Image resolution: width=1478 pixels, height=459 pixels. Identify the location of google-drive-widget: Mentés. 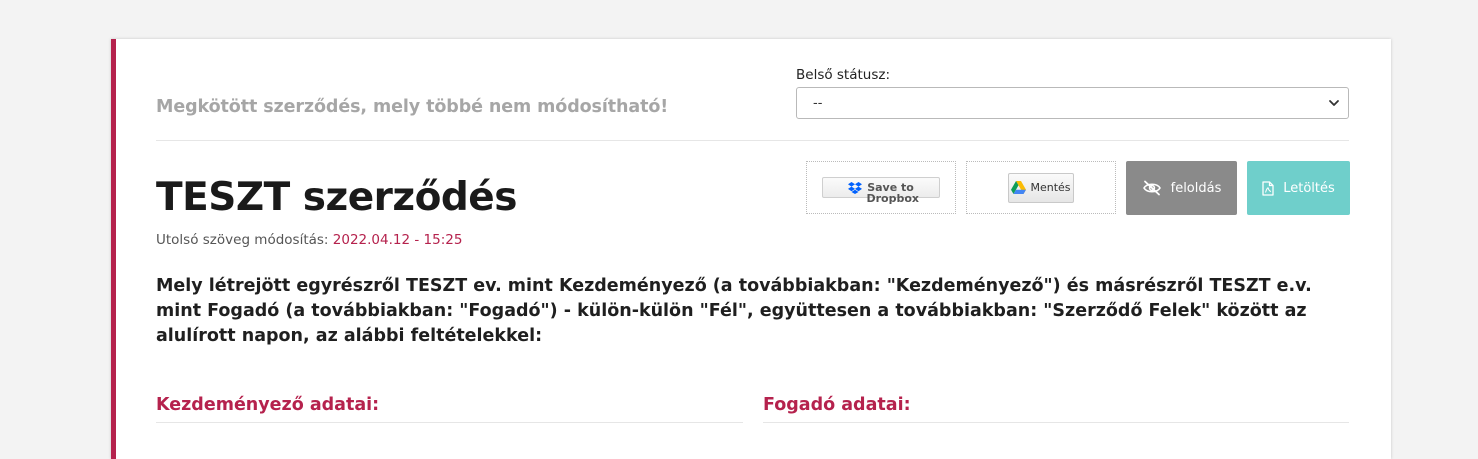
(1041, 187).